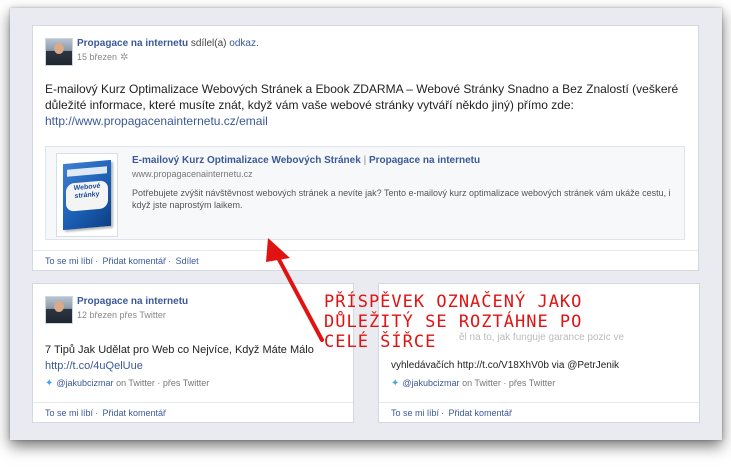  What do you see at coordinates (380, 342) in the screenshot?
I see `annotation-line-3: CELÉ ŠÍŘCE` at bounding box center [380, 342].